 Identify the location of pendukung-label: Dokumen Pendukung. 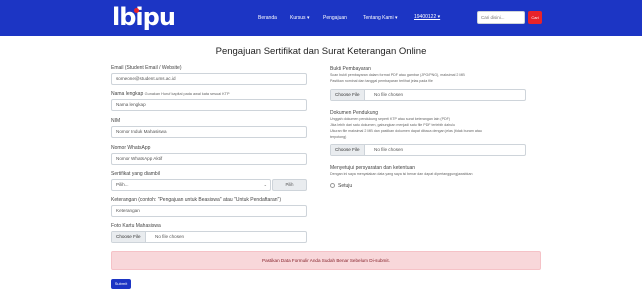
(354, 113).